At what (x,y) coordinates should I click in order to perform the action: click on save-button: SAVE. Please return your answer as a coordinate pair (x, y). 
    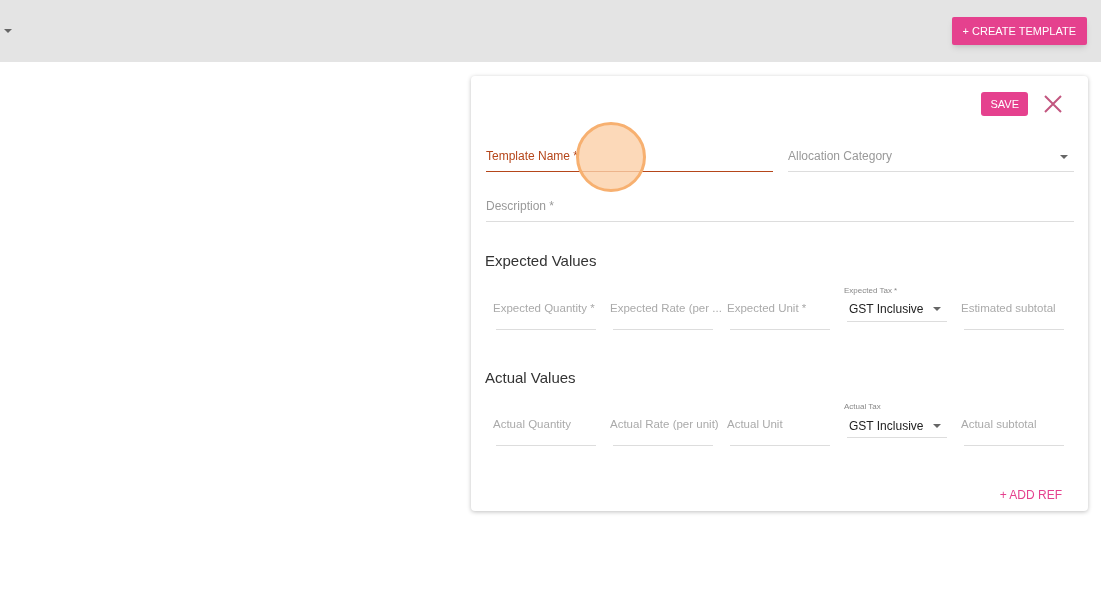
    Looking at the image, I should click on (1004, 104).